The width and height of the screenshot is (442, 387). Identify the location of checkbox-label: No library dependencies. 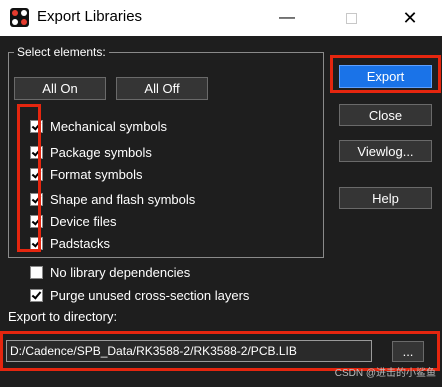
(120, 272).